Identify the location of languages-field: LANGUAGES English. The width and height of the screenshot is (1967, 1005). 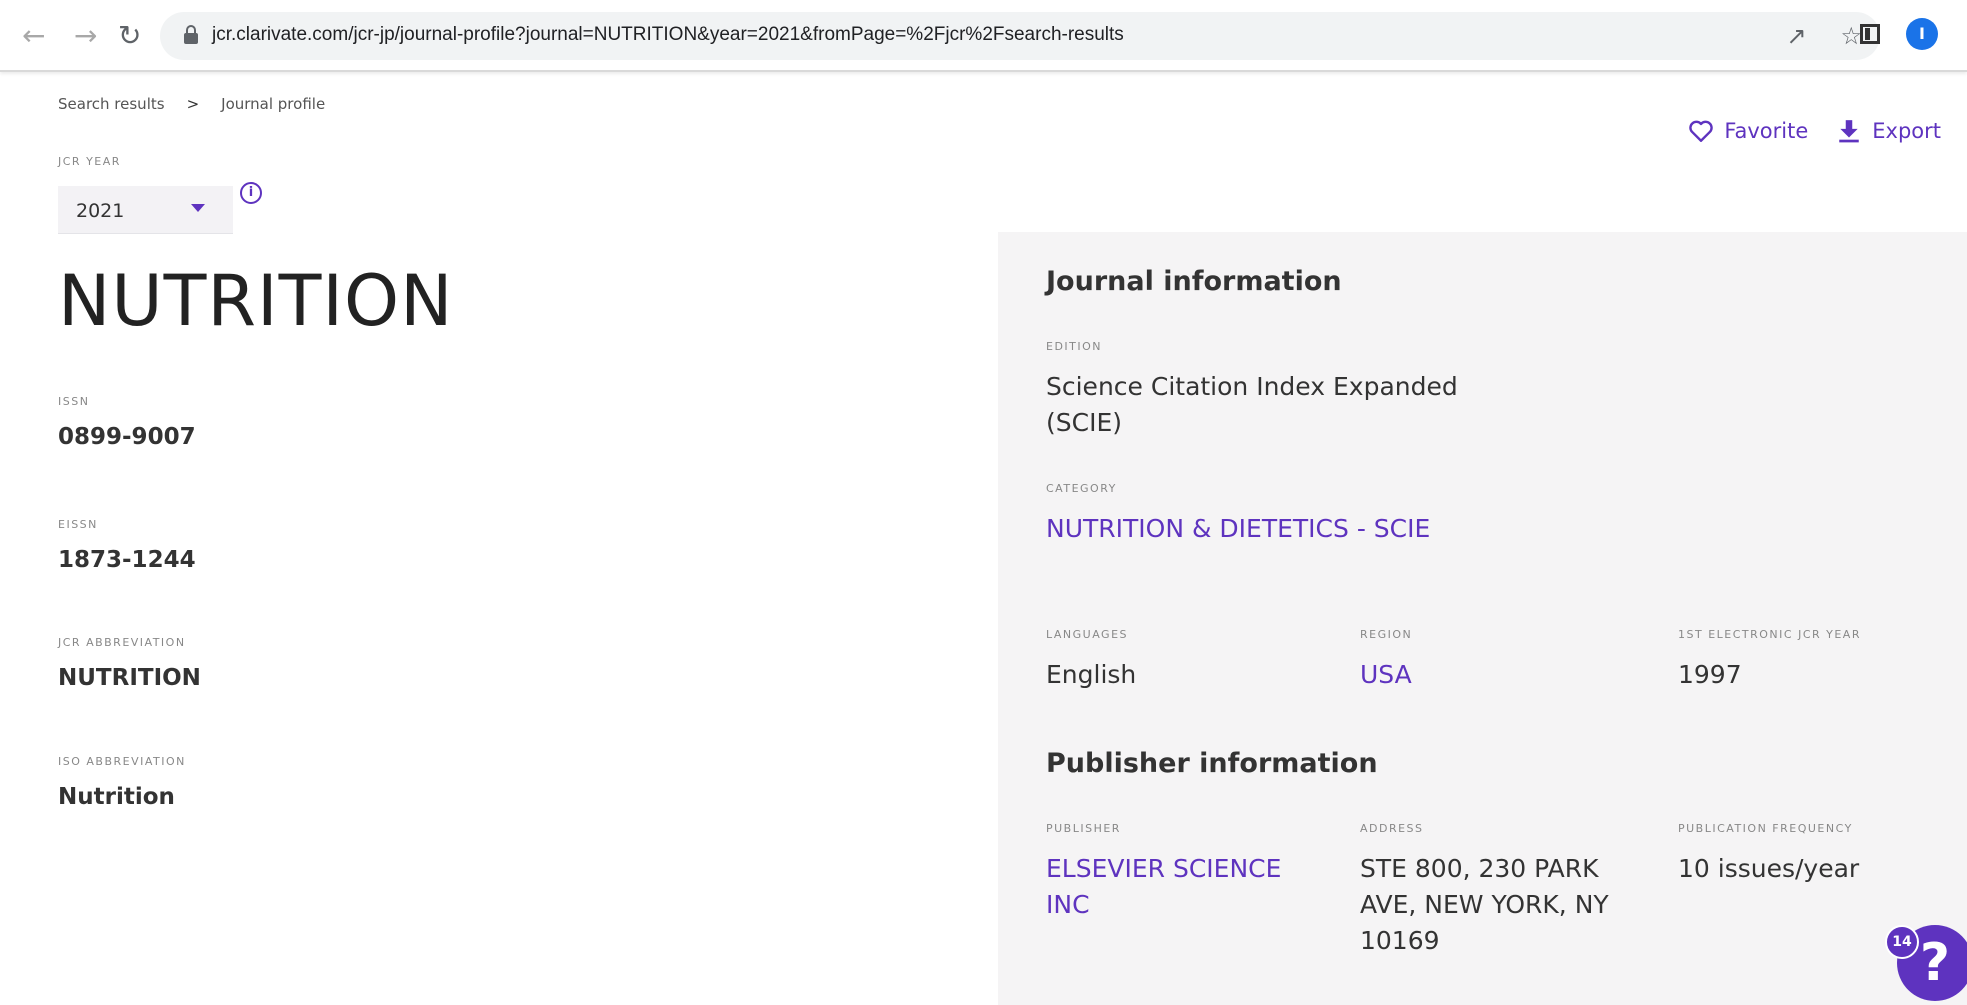
(1091, 660).